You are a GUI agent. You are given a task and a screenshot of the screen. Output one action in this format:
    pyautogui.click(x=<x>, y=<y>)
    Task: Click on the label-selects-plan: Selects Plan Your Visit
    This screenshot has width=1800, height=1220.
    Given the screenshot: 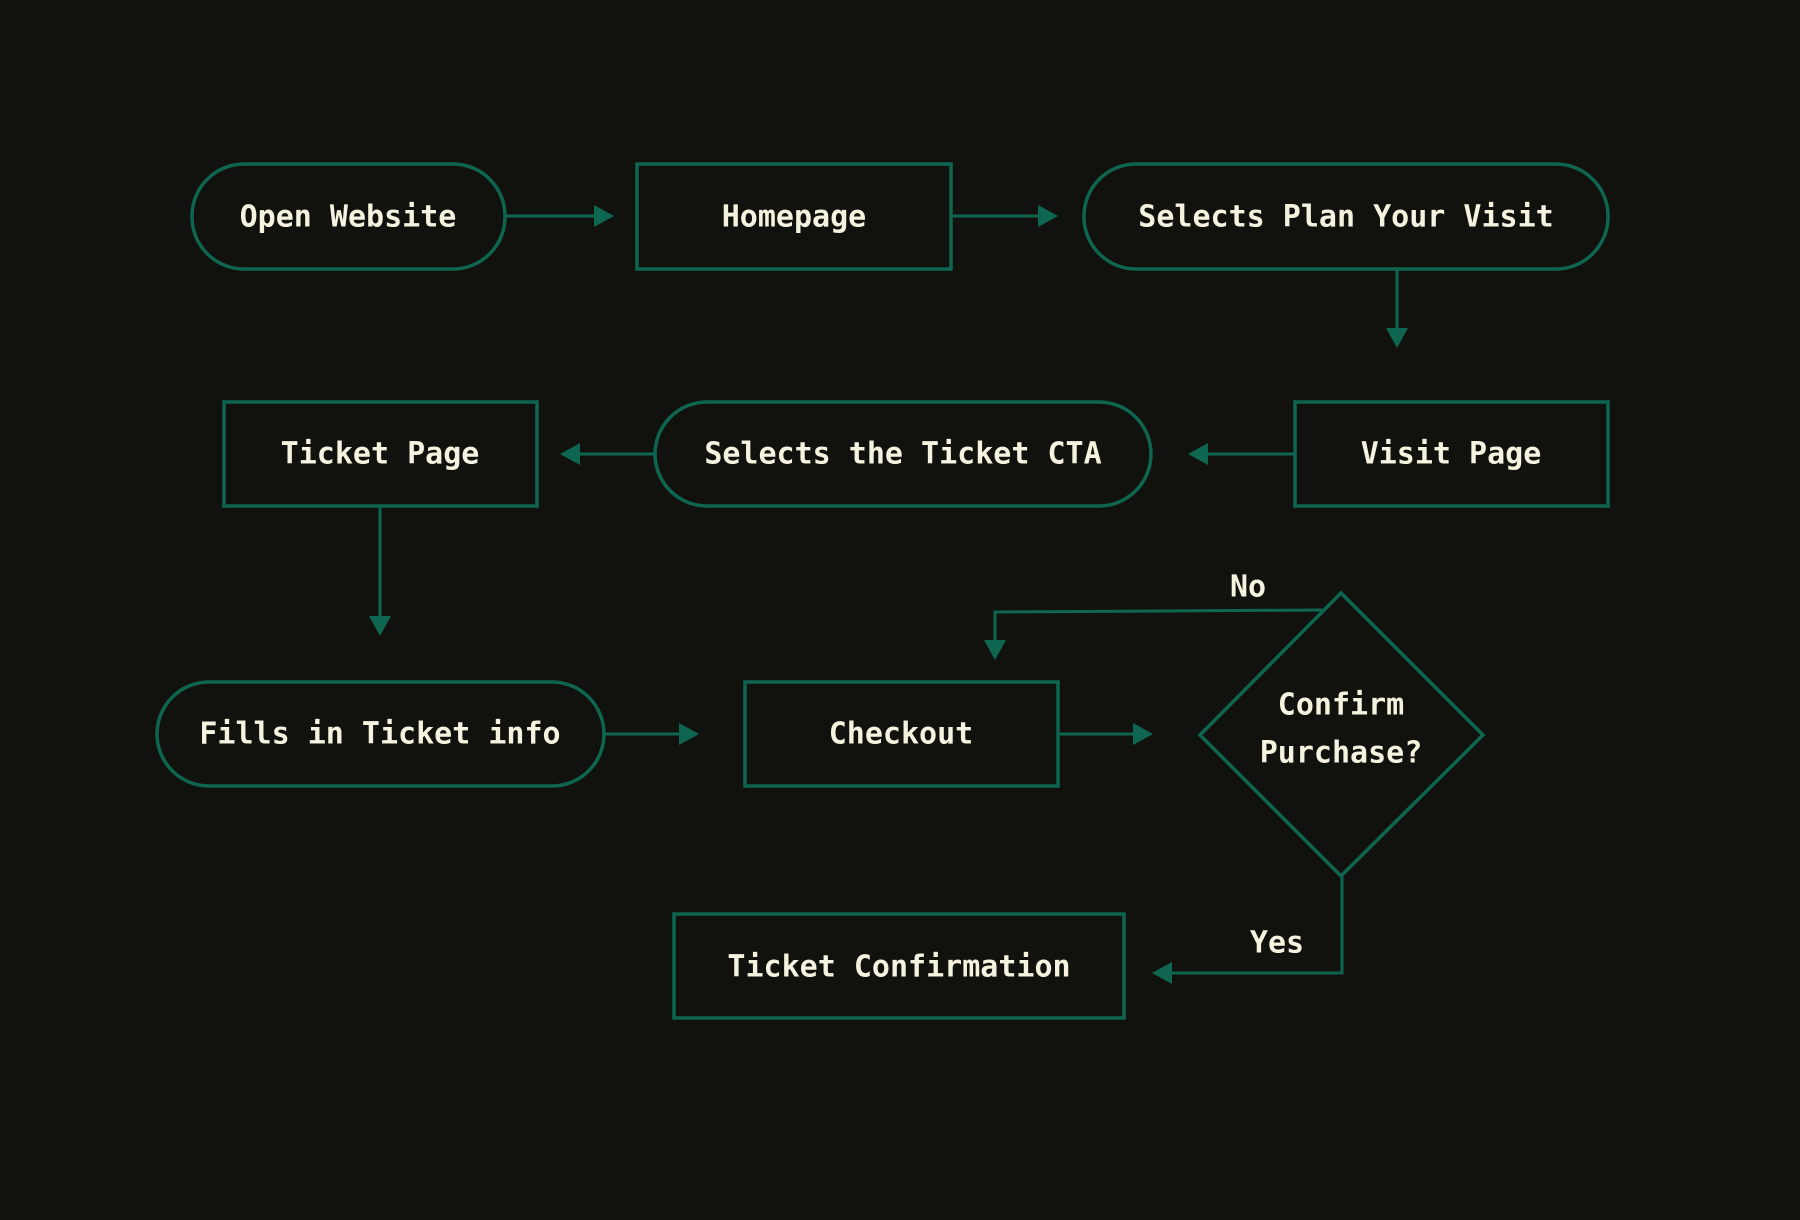 What is the action you would take?
    pyautogui.click(x=1345, y=217)
    